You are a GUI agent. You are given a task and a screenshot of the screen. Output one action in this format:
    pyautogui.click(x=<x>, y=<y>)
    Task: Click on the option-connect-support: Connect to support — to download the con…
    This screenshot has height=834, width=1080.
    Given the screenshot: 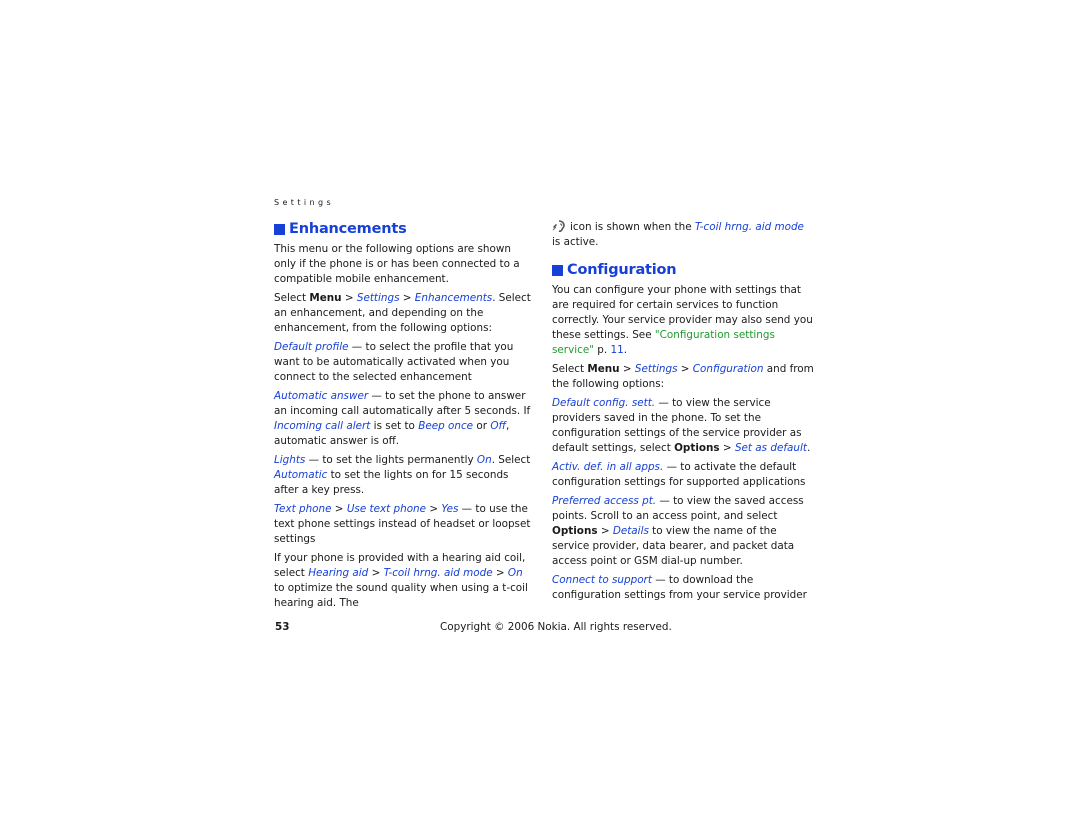 What is the action you would take?
    pyautogui.click(x=683, y=588)
    